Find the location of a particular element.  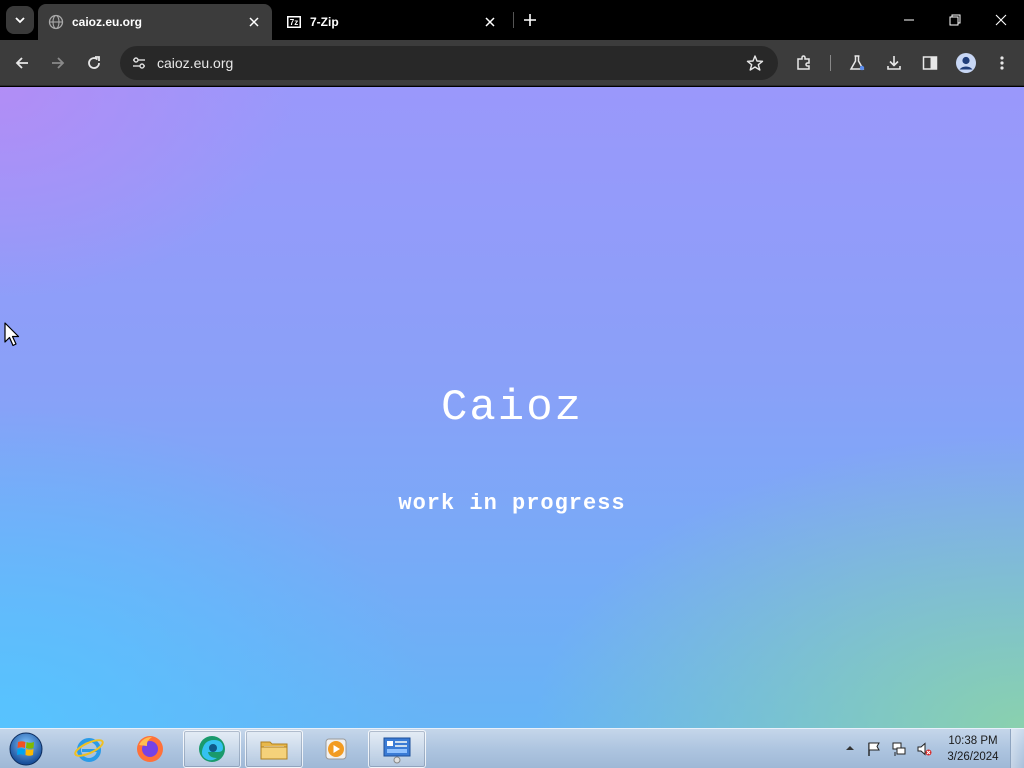

site-info-icon is located at coordinates (139, 63).